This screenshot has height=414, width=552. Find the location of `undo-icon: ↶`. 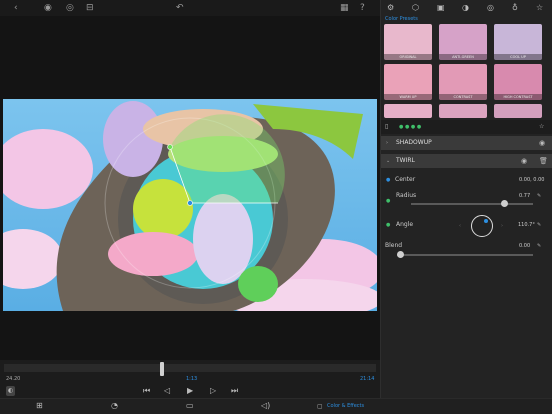

undo-icon: ↶ is located at coordinates (180, 8).